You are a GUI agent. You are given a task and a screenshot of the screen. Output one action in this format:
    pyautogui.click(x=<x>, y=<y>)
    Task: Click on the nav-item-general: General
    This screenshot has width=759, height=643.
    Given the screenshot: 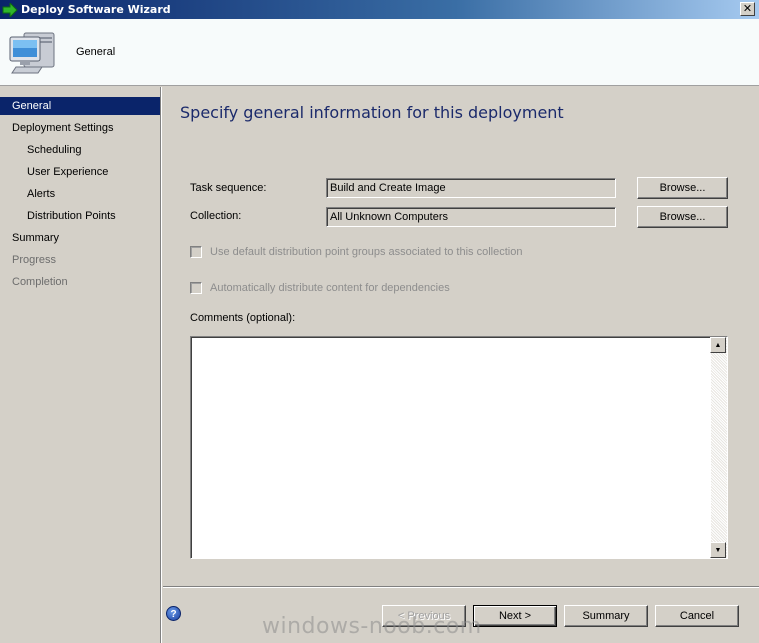 What is the action you would take?
    pyautogui.click(x=80, y=106)
    